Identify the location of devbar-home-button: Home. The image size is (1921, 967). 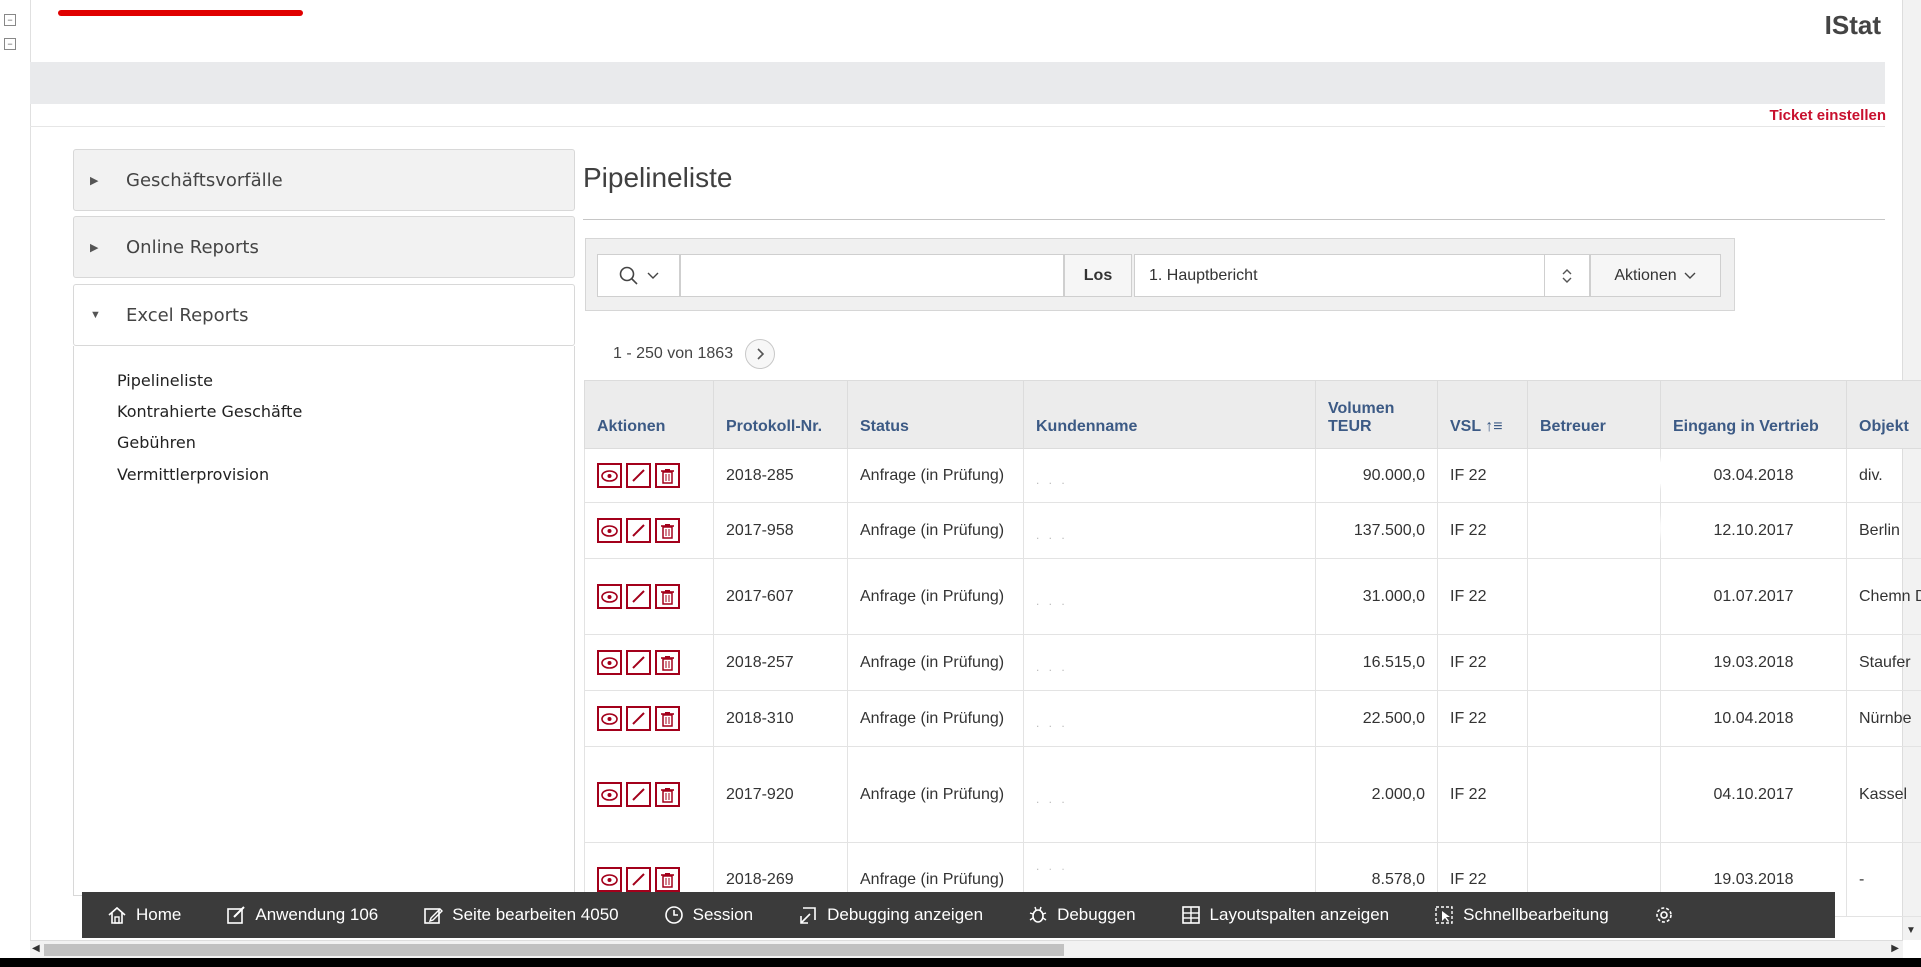
(143, 915).